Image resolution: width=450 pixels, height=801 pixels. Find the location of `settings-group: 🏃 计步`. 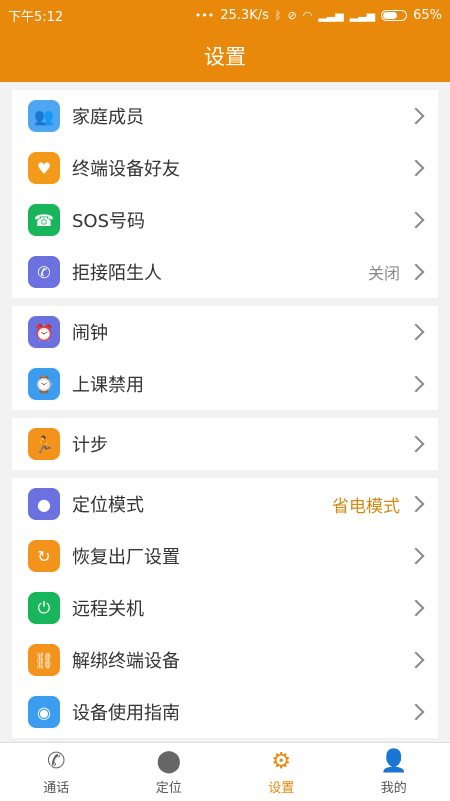

settings-group: 🏃 计步 is located at coordinates (225, 444).